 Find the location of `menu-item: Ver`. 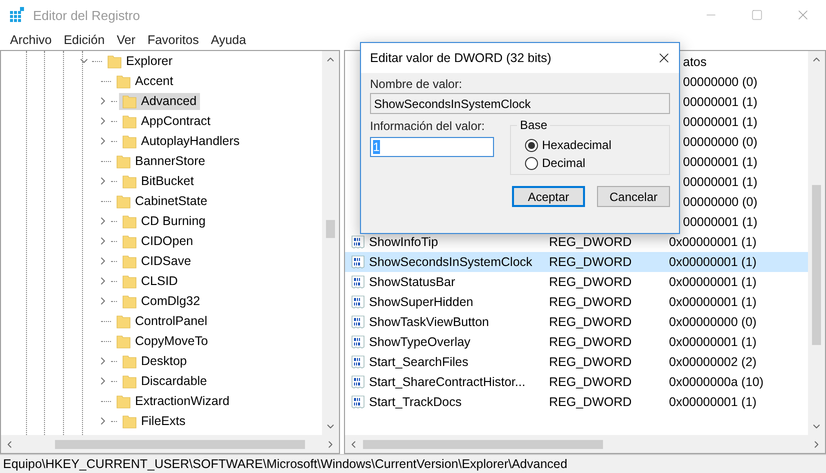

menu-item: Ver is located at coordinates (126, 40).